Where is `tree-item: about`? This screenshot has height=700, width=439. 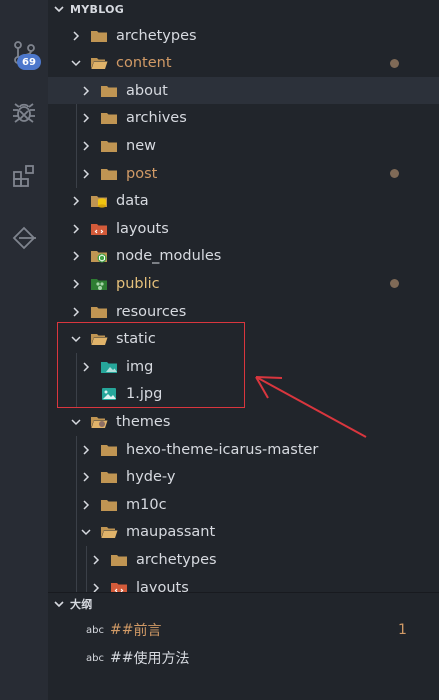
tree-item: about is located at coordinates (243, 91).